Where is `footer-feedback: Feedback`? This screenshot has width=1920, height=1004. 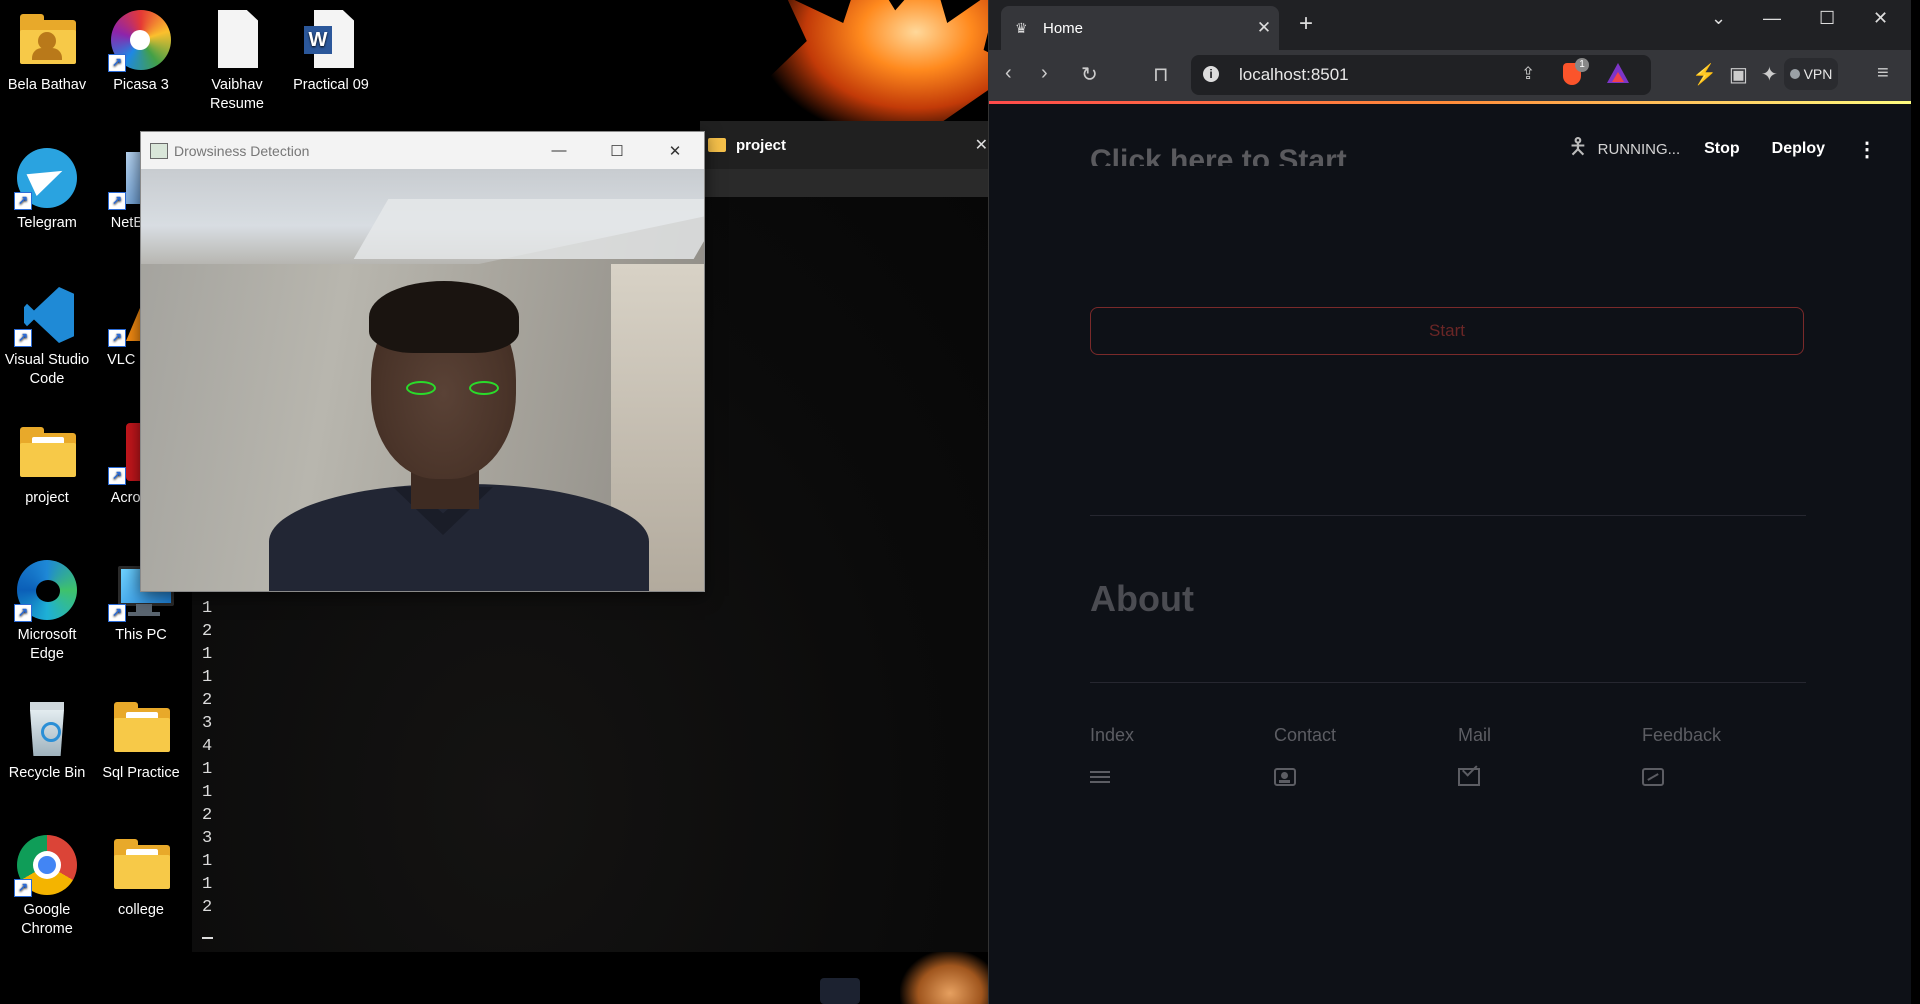 footer-feedback: Feedback is located at coordinates (1722, 755).